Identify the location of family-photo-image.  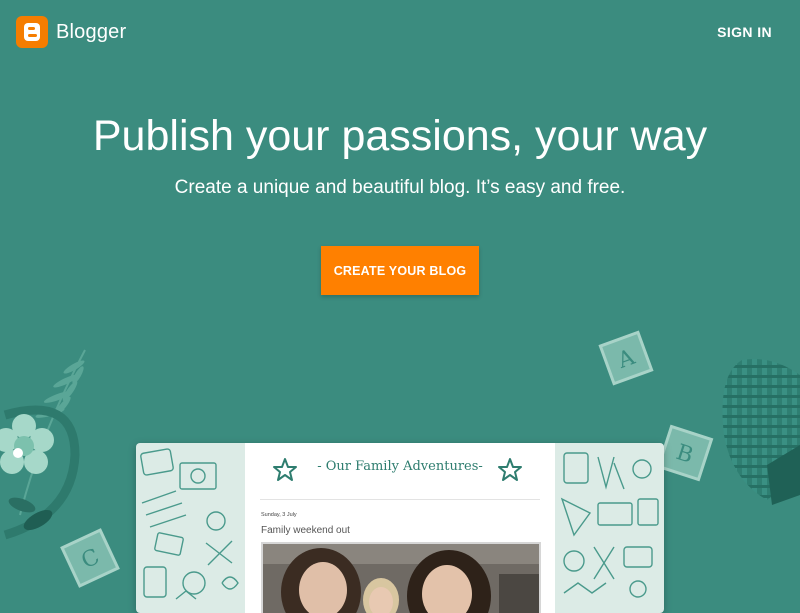
(401, 578).